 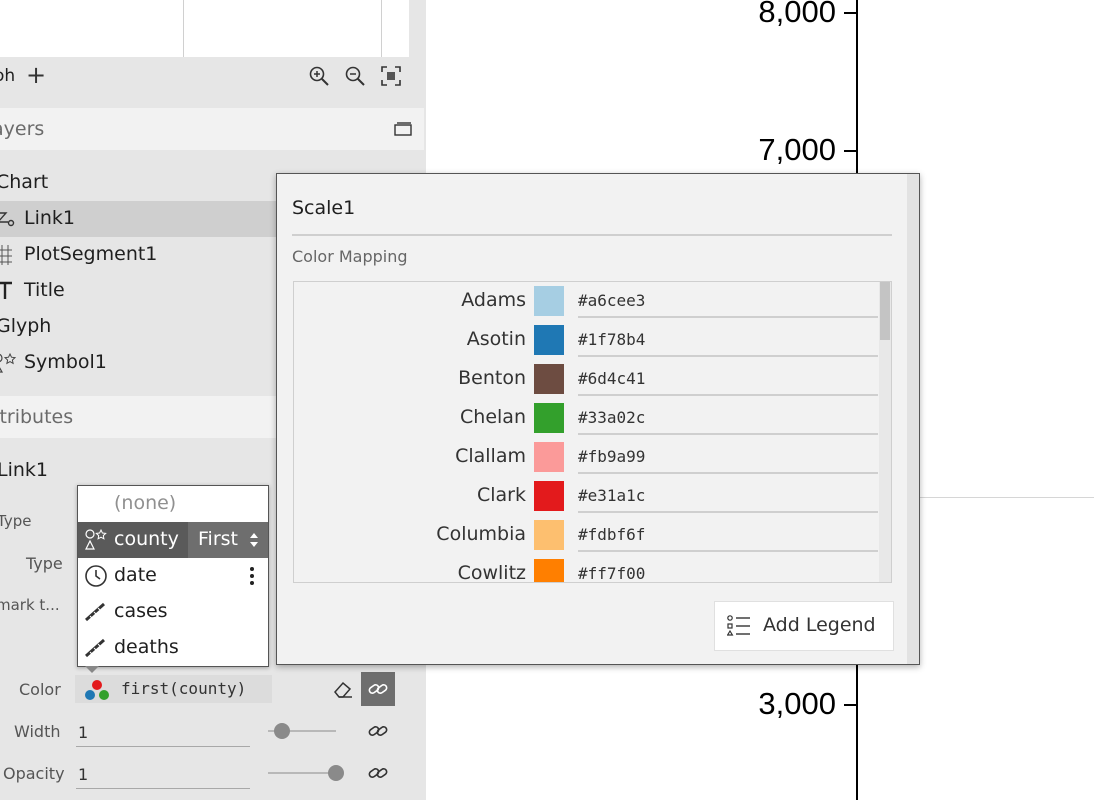 What do you see at coordinates (355, 76) in the screenshot?
I see `zoom-out-icon` at bounding box center [355, 76].